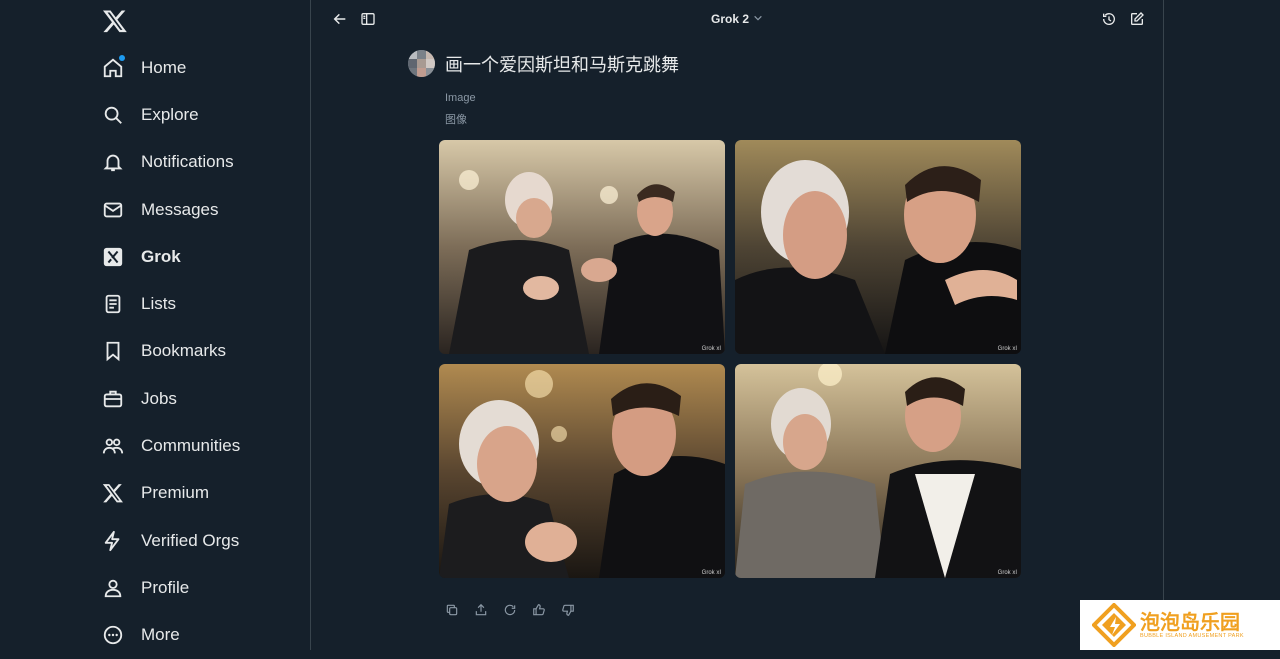 This screenshot has height=659, width=1280. I want to click on nav-label-explore: Explore, so click(170, 114).